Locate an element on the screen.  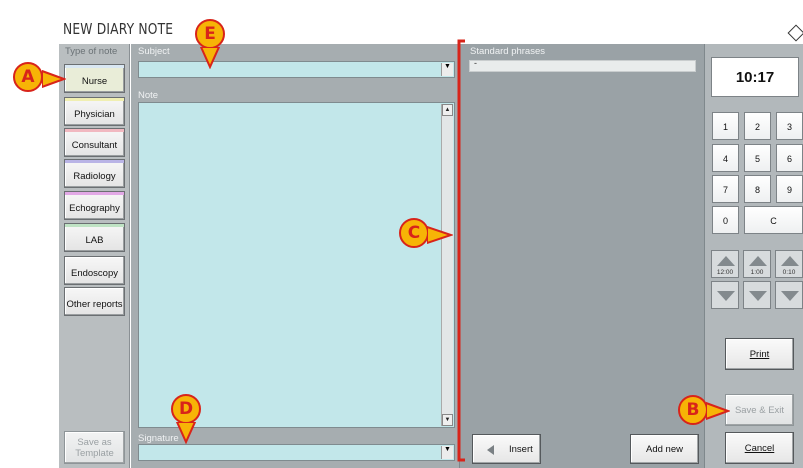
minutes-up-button: 0:10 is located at coordinates (789, 264).